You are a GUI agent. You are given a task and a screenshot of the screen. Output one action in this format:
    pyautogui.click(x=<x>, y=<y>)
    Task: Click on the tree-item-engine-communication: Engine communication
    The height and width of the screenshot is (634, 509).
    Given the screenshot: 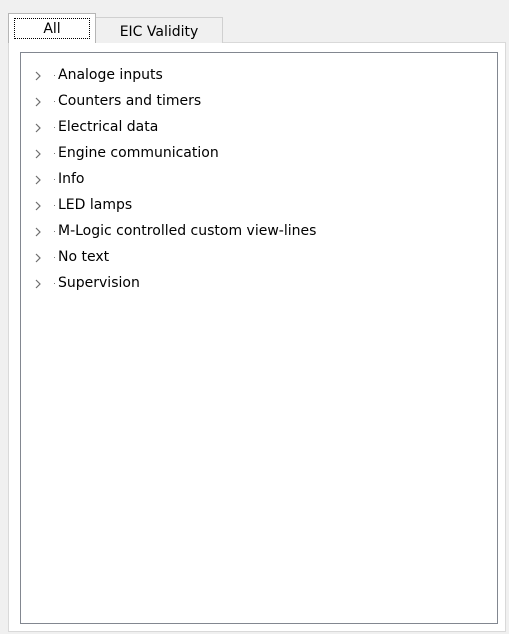 What is the action you would take?
    pyautogui.click(x=259, y=154)
    